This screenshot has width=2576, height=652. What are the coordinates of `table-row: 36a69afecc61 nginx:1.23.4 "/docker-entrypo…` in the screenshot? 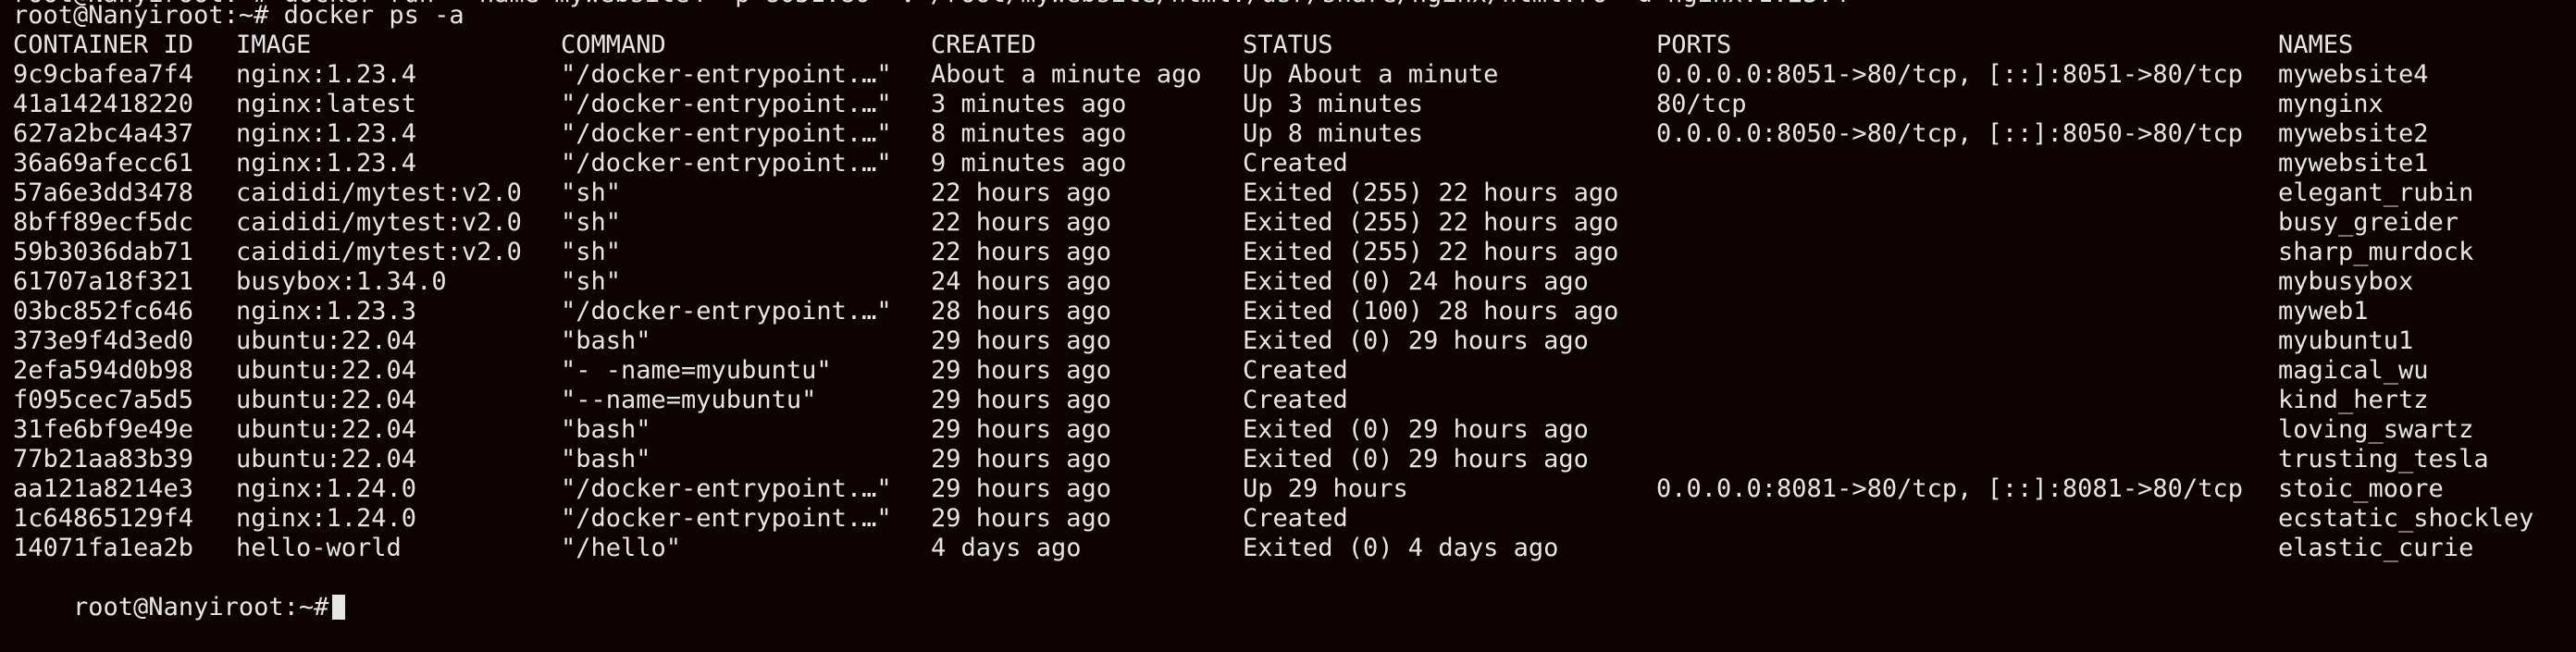 It's located at (1290, 163).